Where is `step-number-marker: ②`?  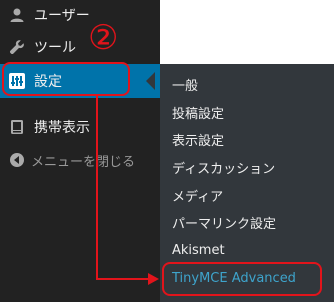 step-number-marker: ② is located at coordinates (103, 38).